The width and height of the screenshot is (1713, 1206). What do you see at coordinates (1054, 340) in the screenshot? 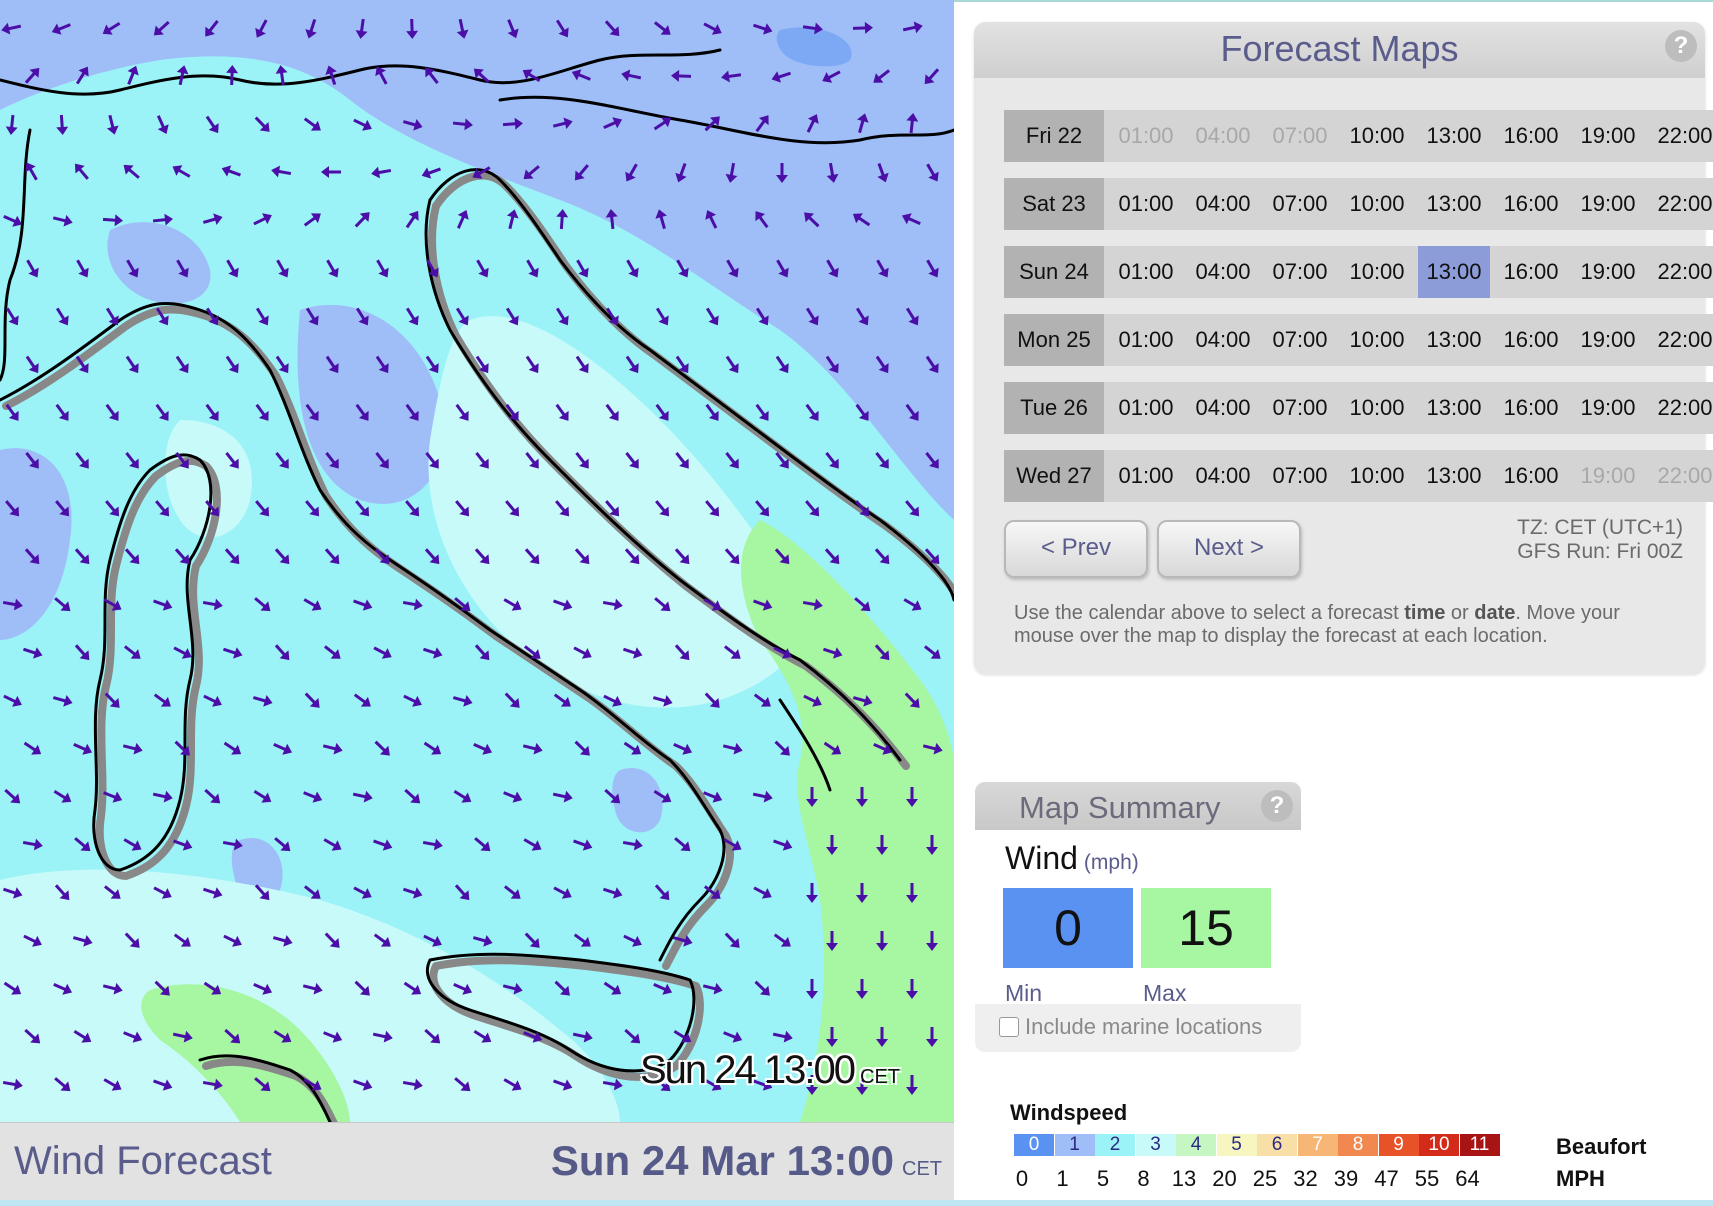
I see `calendar-day-label: Mon 25` at bounding box center [1054, 340].